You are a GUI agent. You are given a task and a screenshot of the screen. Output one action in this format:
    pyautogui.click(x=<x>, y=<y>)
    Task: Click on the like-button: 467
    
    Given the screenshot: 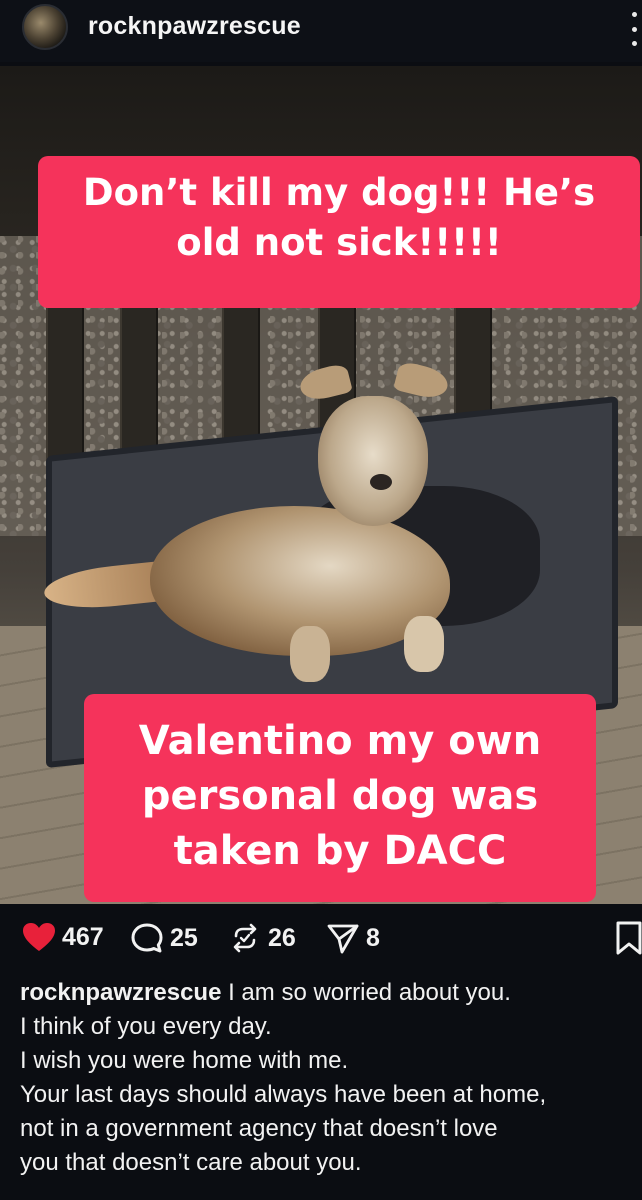 What is the action you would take?
    pyautogui.click(x=63, y=937)
    